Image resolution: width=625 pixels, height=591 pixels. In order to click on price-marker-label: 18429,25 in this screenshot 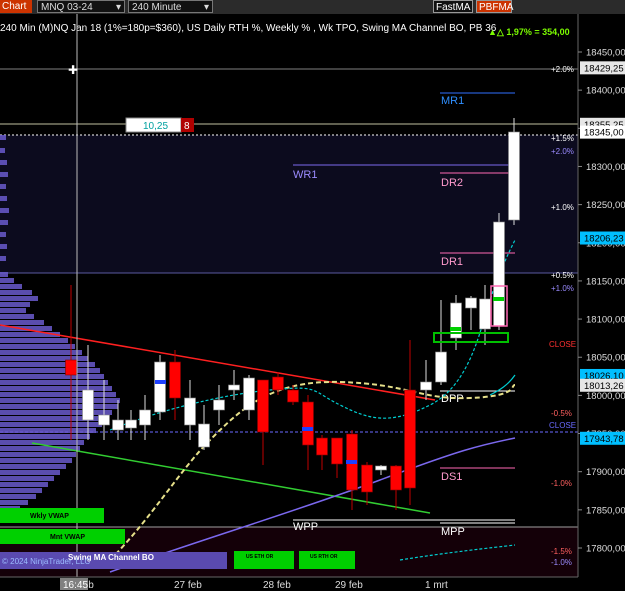, I will do `click(604, 68)`.